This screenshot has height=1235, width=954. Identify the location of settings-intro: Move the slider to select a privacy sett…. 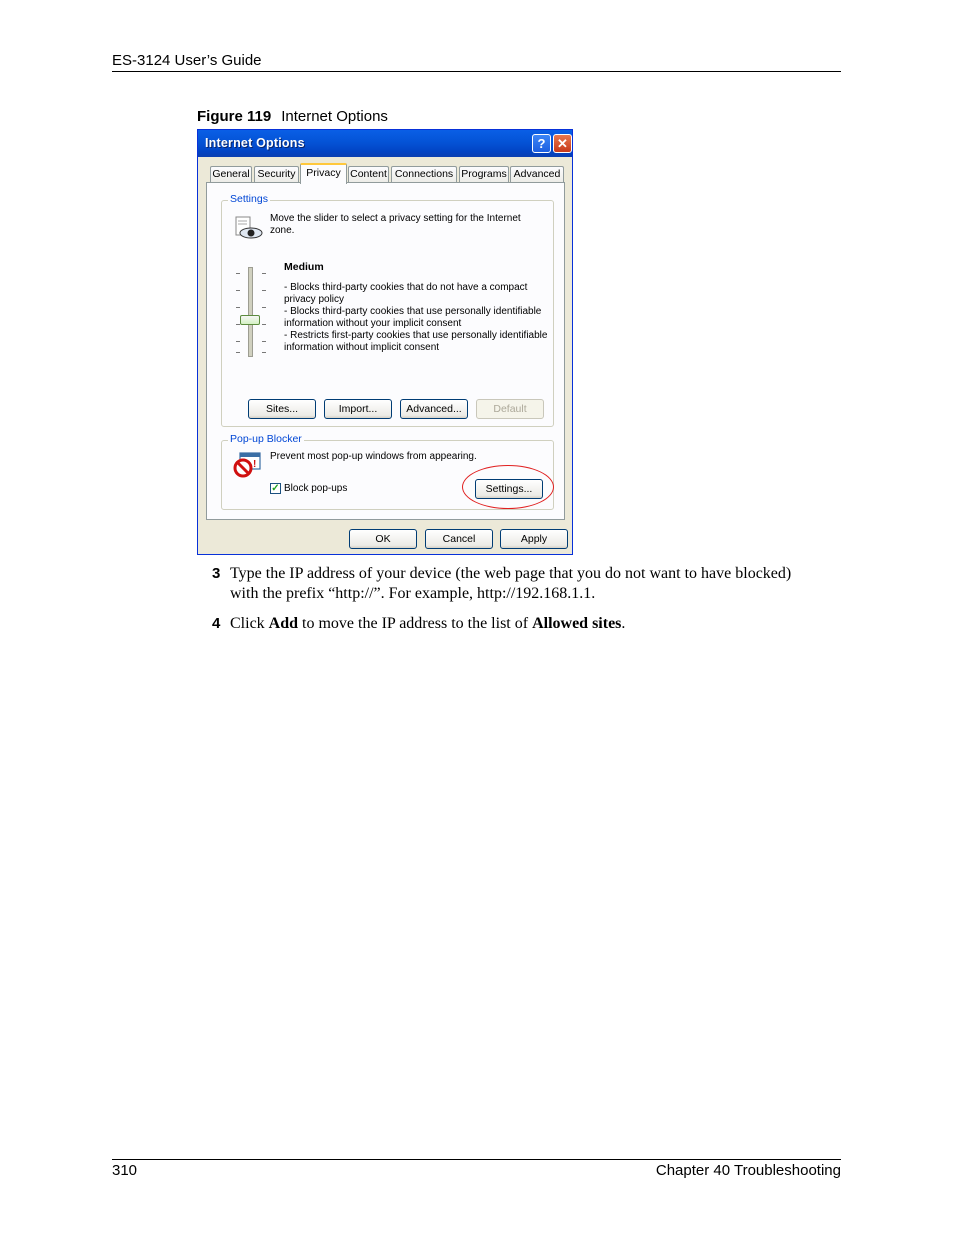
(410, 225).